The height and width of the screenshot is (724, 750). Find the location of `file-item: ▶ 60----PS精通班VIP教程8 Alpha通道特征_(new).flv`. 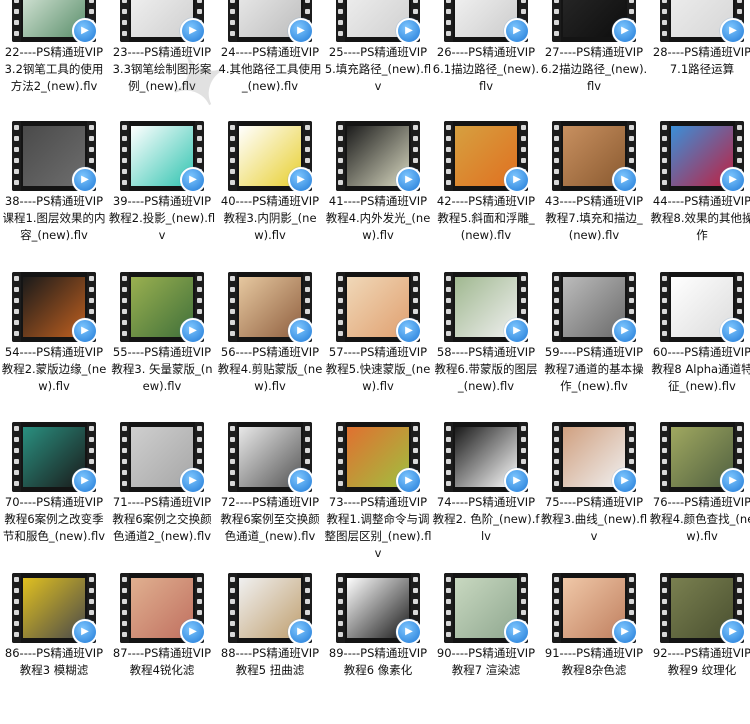

file-item: ▶ 60----PS精通班VIP教程8 Alpha通道特征_(new).flv is located at coordinates (699, 347).